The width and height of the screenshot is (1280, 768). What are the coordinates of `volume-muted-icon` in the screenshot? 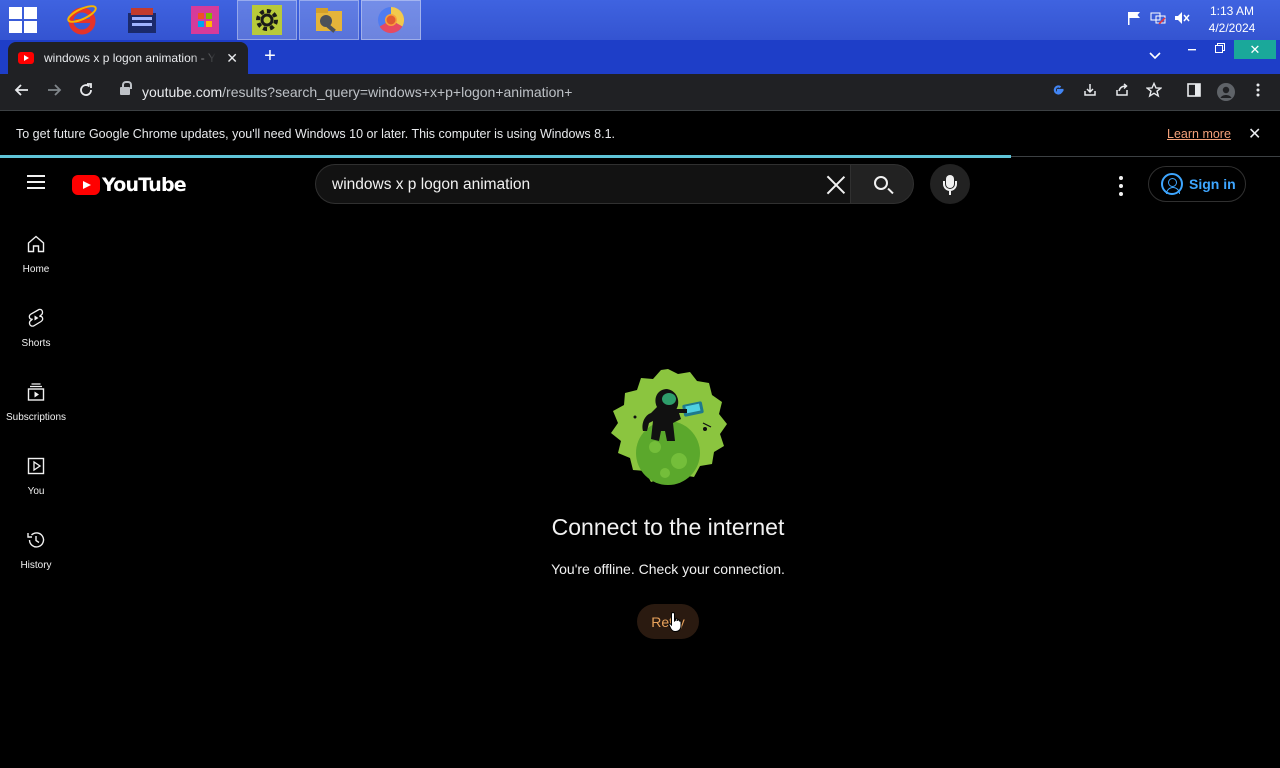 It's located at (1182, 18).